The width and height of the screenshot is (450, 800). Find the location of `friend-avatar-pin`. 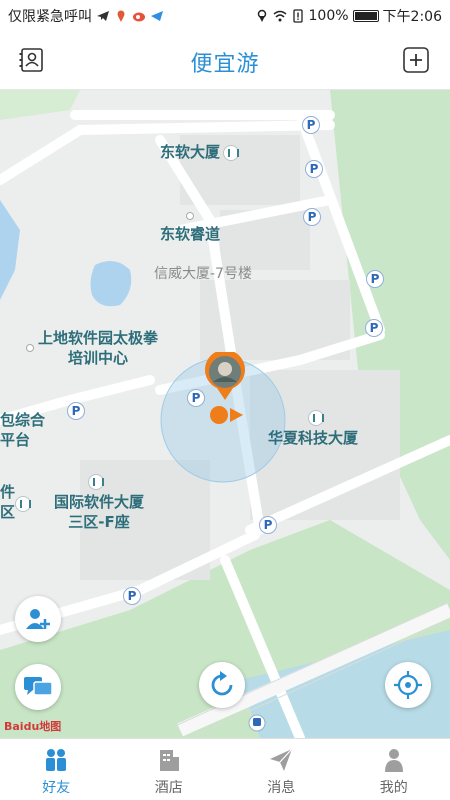

friend-avatar-pin is located at coordinates (225, 377).